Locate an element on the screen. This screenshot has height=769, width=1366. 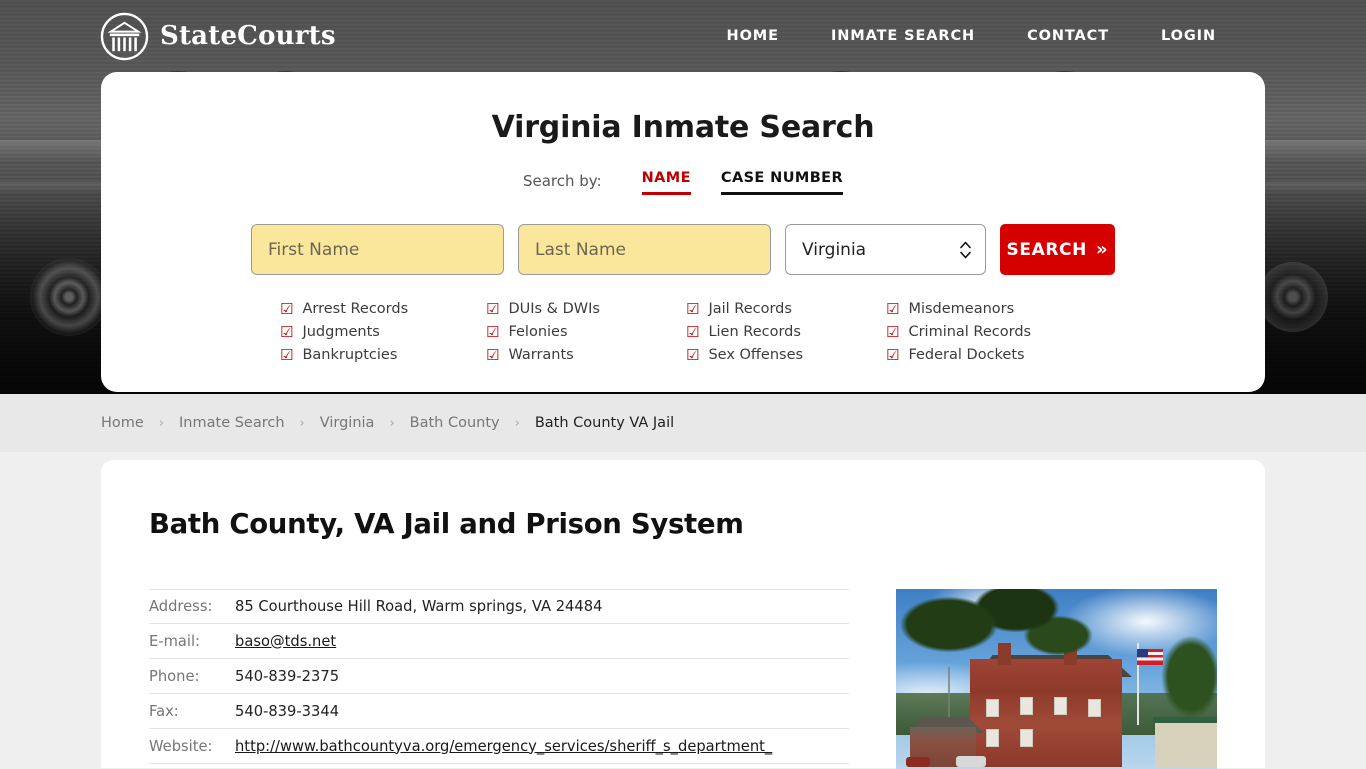
email-link: baso@tds.net is located at coordinates (285, 641).